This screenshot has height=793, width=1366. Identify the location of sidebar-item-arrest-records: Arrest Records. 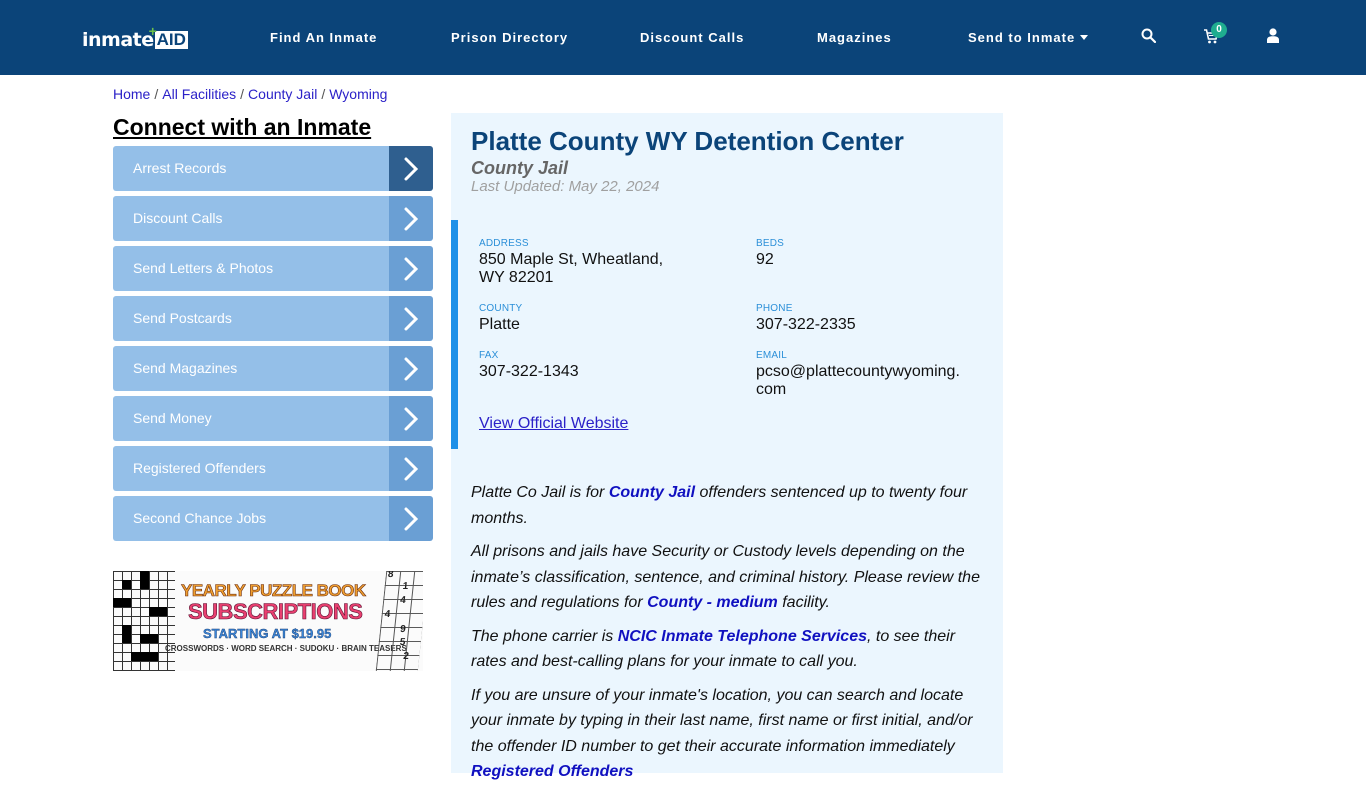
(273, 168).